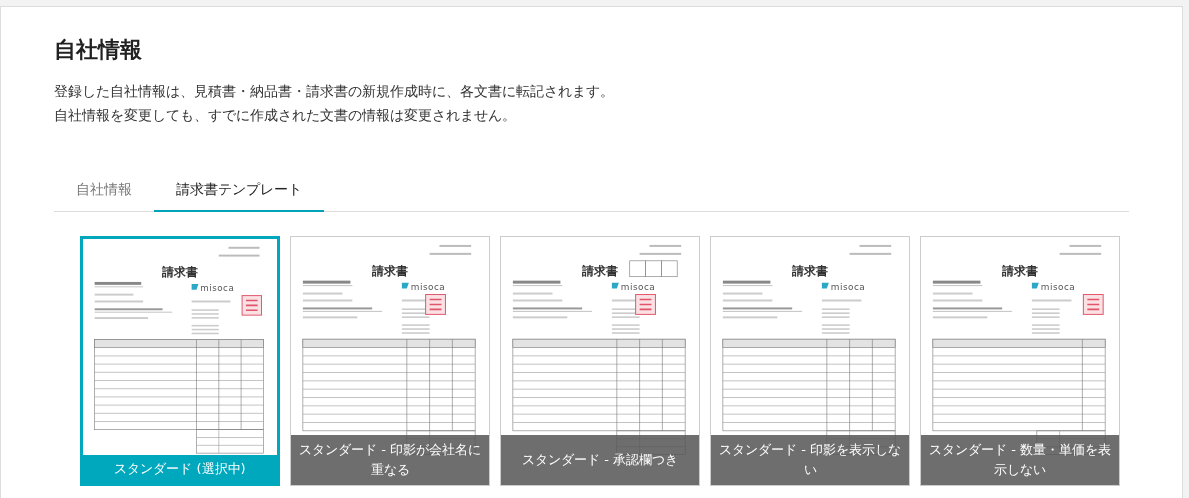 The height and width of the screenshot is (498, 1189). I want to click on template-card: 請求書 misoca スタンダード (選択中), so click(180, 361).